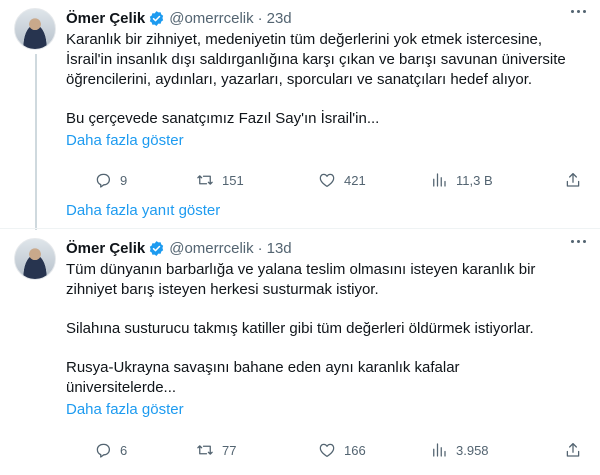 This screenshot has height=475, width=600. What do you see at coordinates (326, 248) in the screenshot?
I see `tweet-header: Ömer Çelik @omerrcelik · 13d` at bounding box center [326, 248].